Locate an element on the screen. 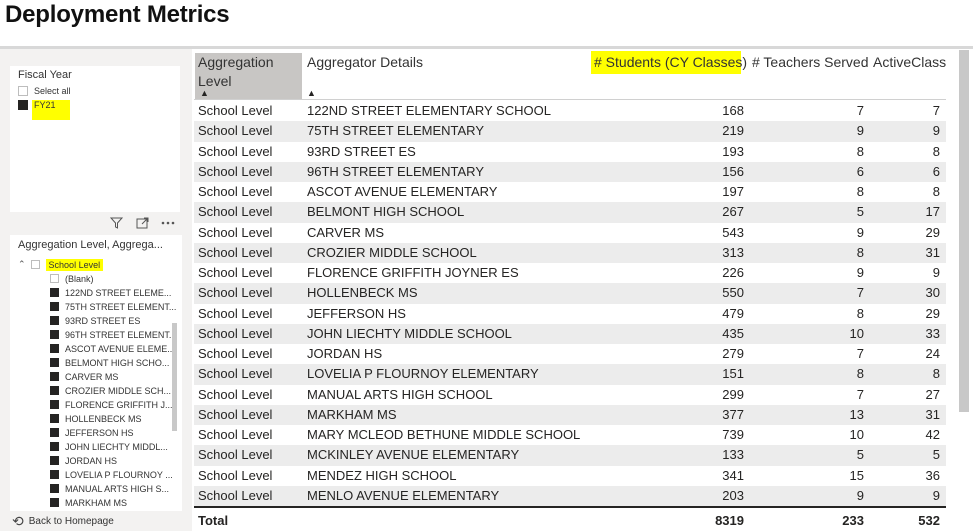 The image size is (973, 531). table-row: School Level MENDEZ HIGH SCHOOL 341 15 36 is located at coordinates (570, 476).